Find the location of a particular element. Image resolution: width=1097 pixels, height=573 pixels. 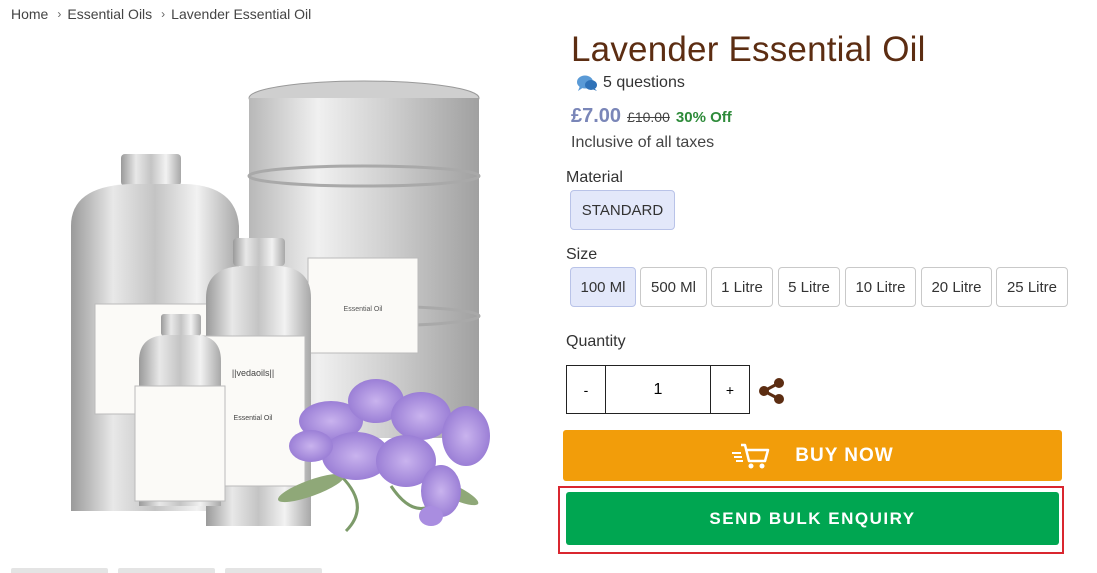

quantity-increase-button: + is located at coordinates (730, 389).